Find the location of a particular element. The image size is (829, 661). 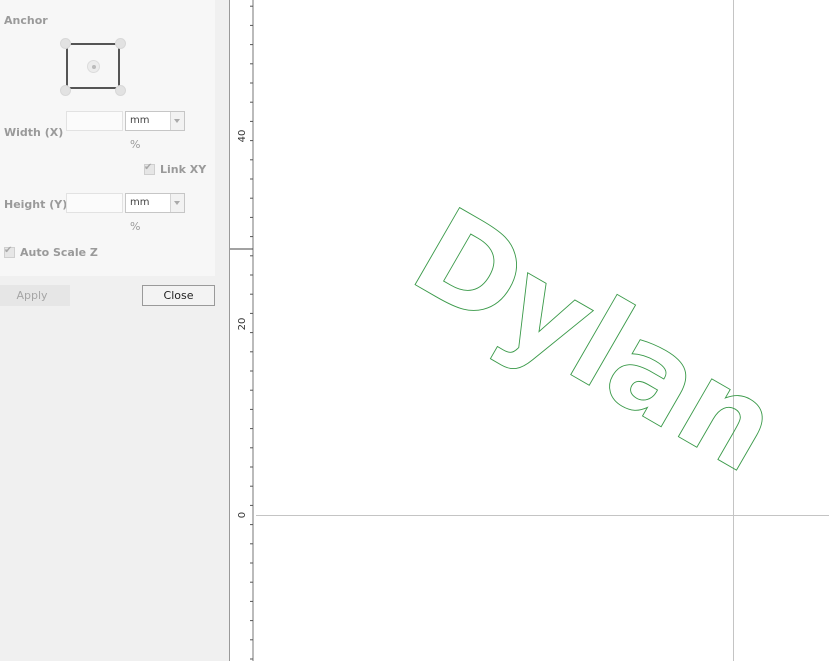

height-unit-select: mm is located at coordinates (155, 203).